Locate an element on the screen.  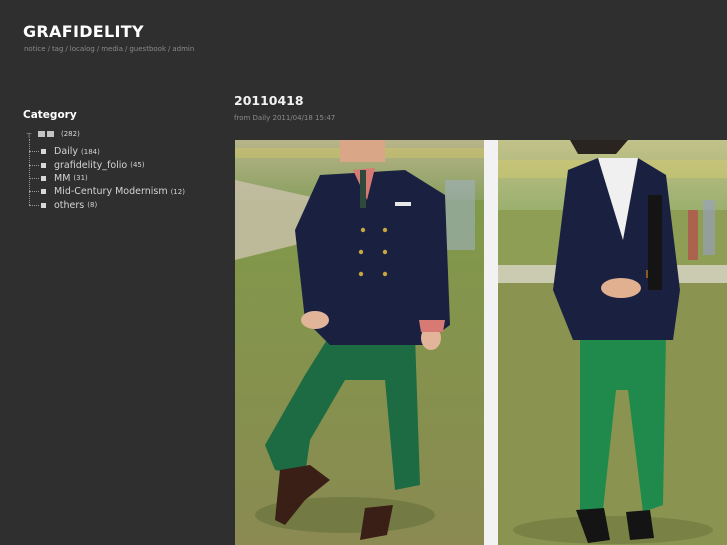
category-label: MM is located at coordinates (62, 178).